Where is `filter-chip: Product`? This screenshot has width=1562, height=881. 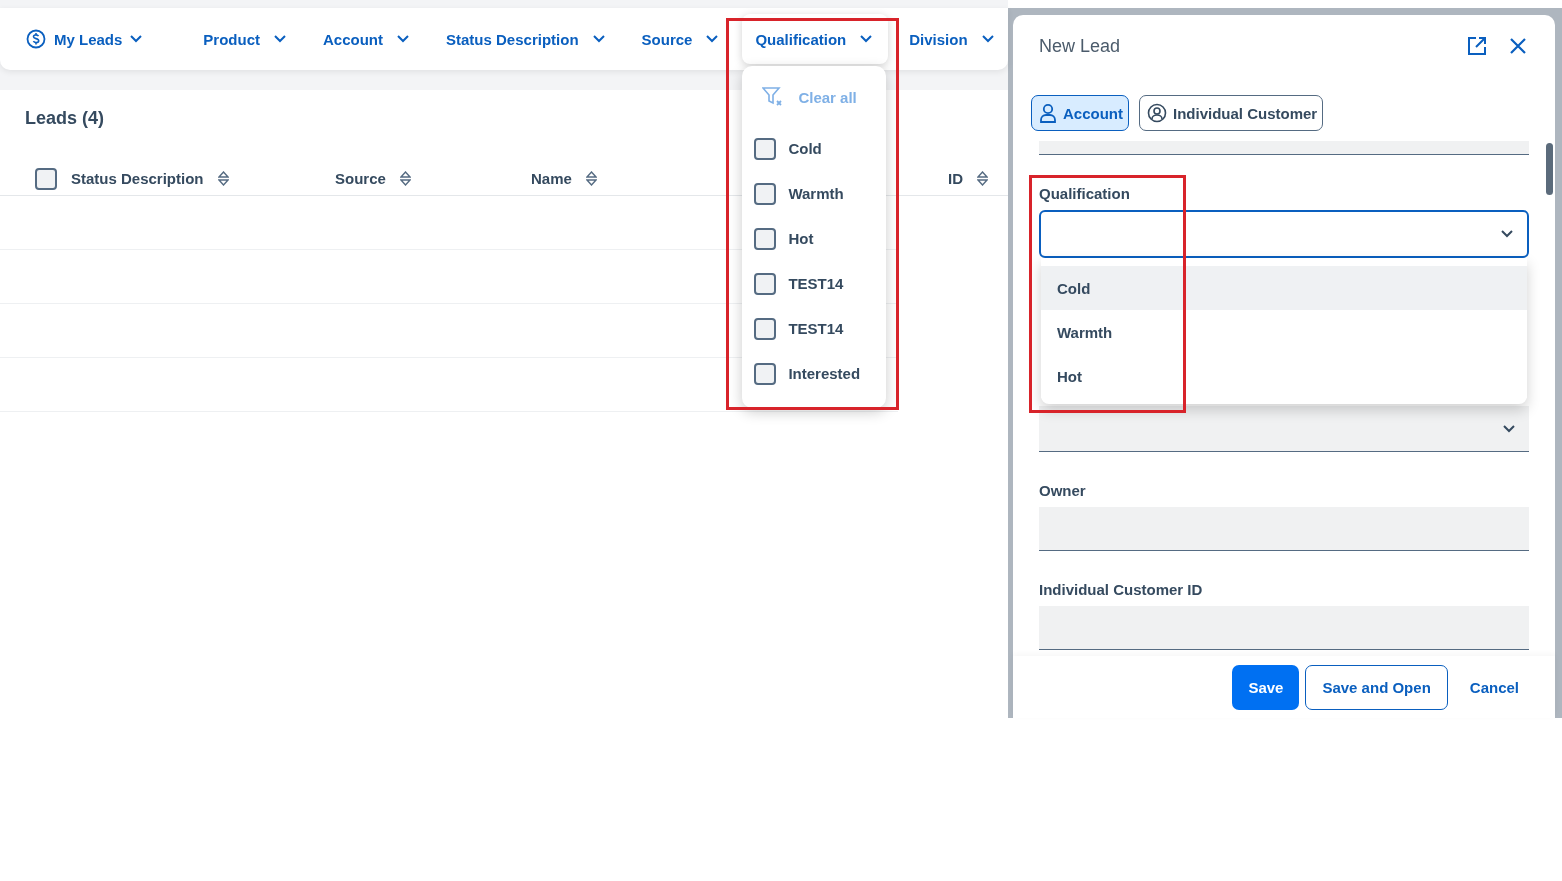
filter-chip: Product is located at coordinates (246, 39).